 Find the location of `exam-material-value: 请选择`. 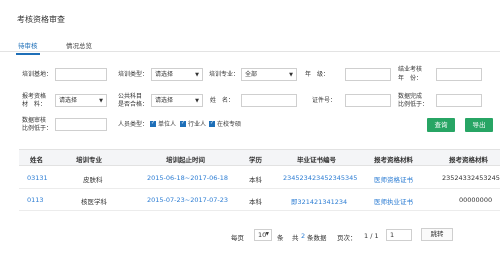

exam-material-value: 请选择 is located at coordinates (68, 100).